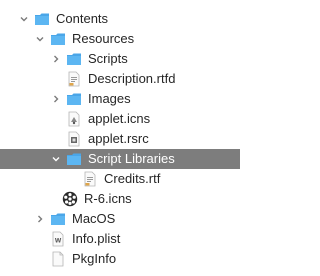 This screenshot has height=276, width=320. Describe the element at coordinates (74, 79) in the screenshot. I see `rtfd-document-icon` at that location.